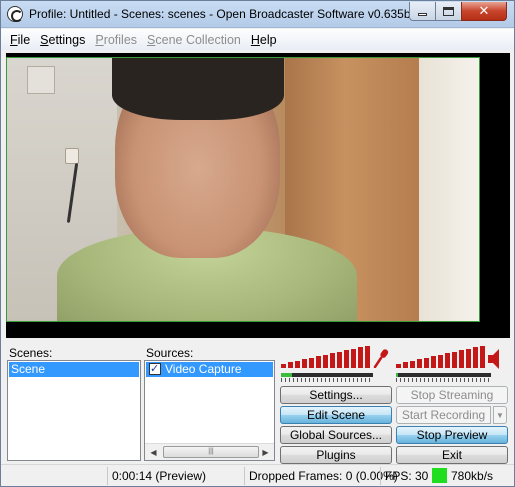 This screenshot has height=487, width=515. I want to click on microphone-icon-glyph, so click(381, 359).